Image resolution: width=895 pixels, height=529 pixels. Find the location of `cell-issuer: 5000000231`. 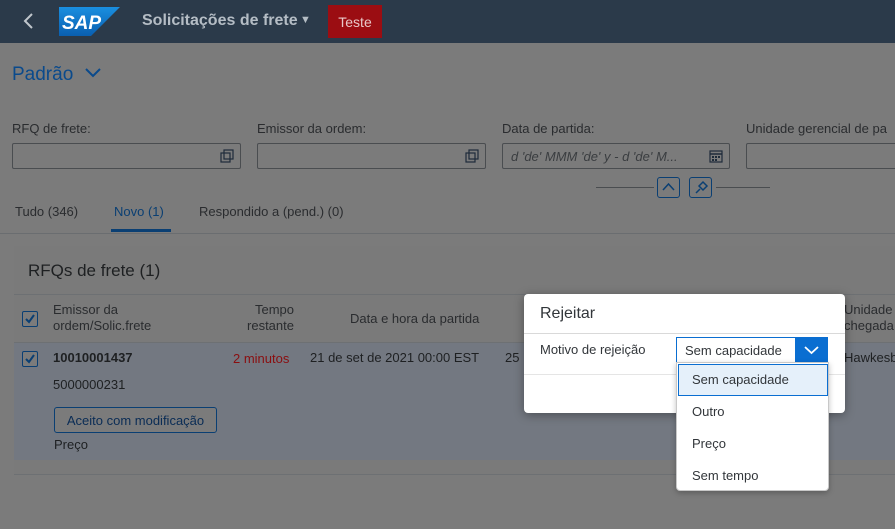

cell-issuer: 5000000231 is located at coordinates (89, 384).